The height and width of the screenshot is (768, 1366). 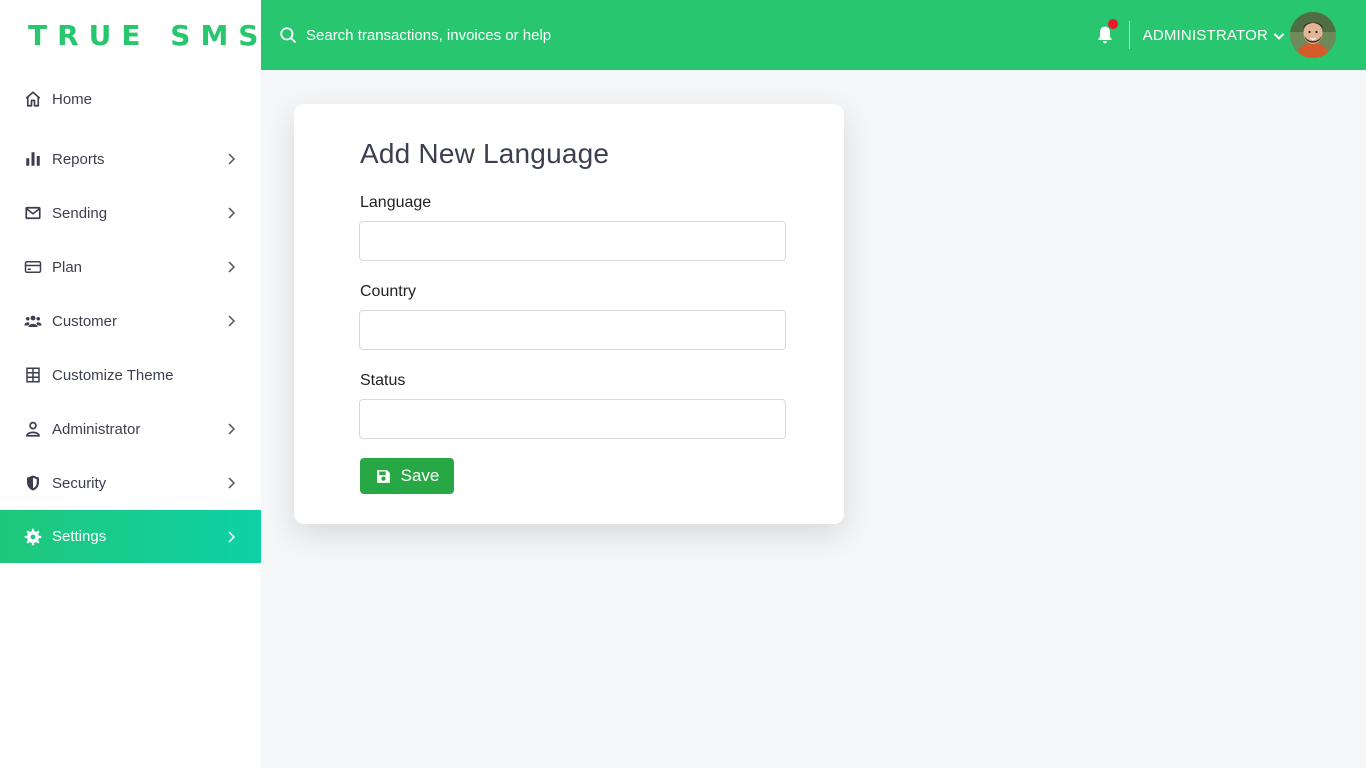 What do you see at coordinates (33, 159) in the screenshot?
I see `bar-chart-icon` at bounding box center [33, 159].